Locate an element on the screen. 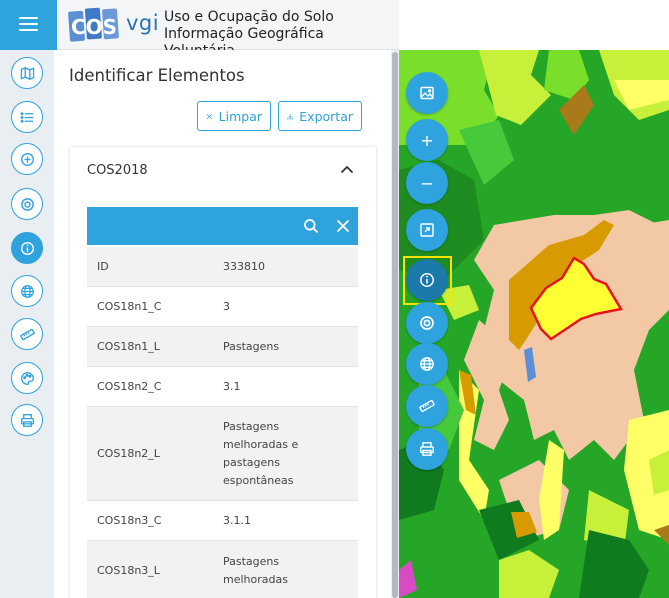  panel-title: Identificar Elementos is located at coordinates (157, 75).